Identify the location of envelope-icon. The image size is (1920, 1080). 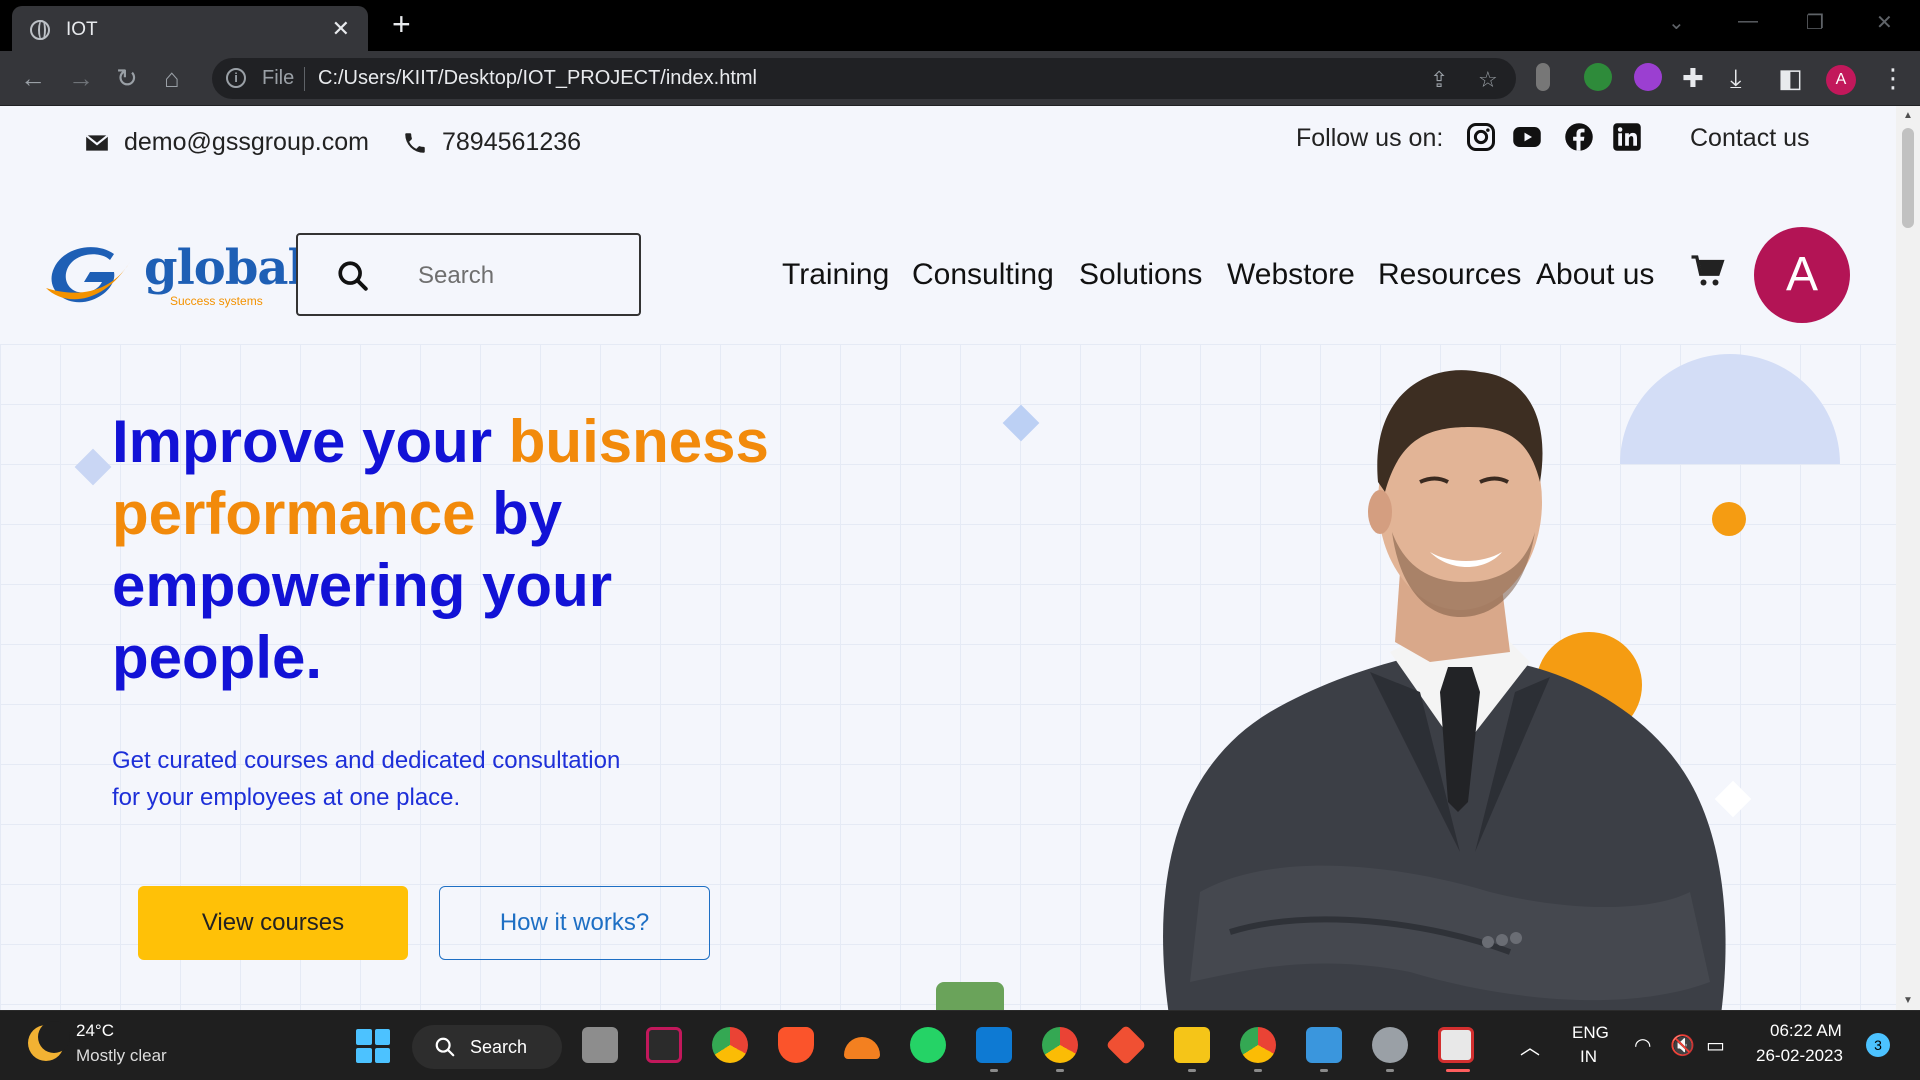
(97, 143).